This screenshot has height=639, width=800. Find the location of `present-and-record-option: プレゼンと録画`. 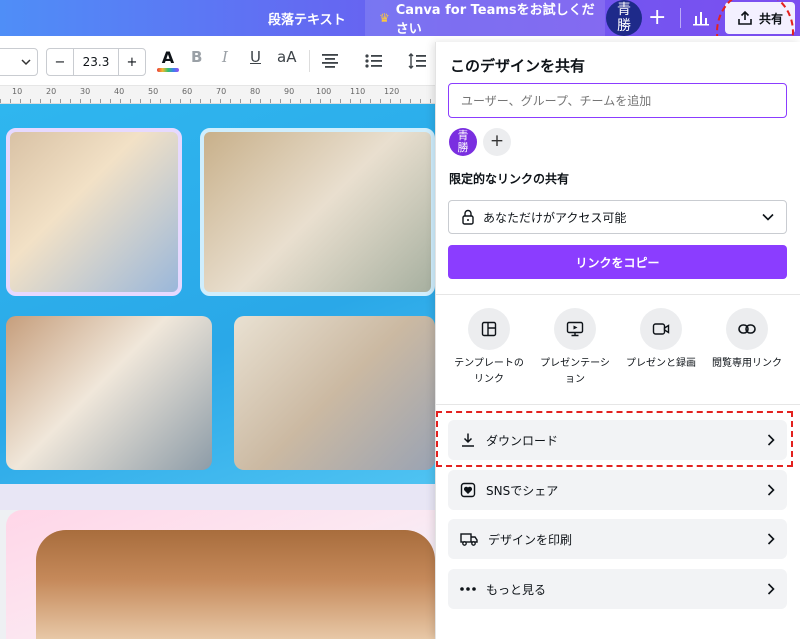

present-and-record-option: プレゼンと録画 is located at coordinates (661, 340).